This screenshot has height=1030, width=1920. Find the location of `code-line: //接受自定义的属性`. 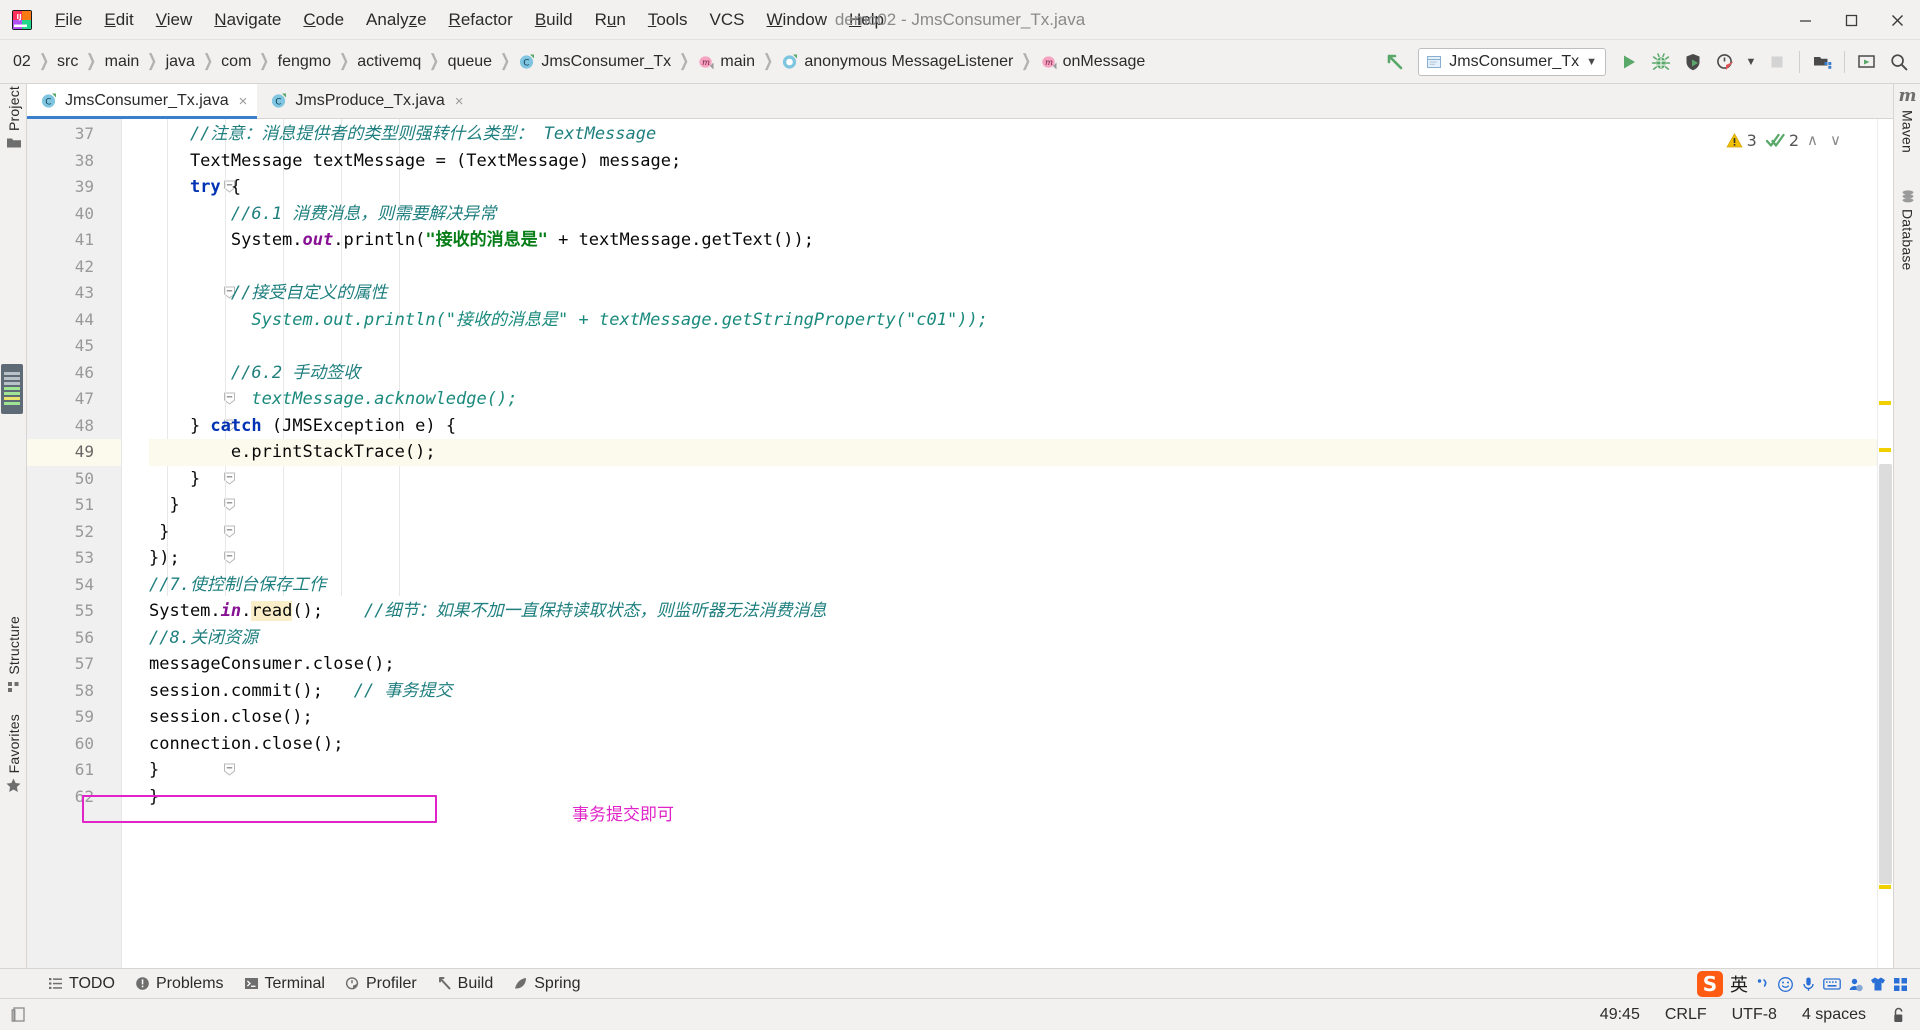

code-line: //接受自定义的属性 is located at coordinates (268, 293).